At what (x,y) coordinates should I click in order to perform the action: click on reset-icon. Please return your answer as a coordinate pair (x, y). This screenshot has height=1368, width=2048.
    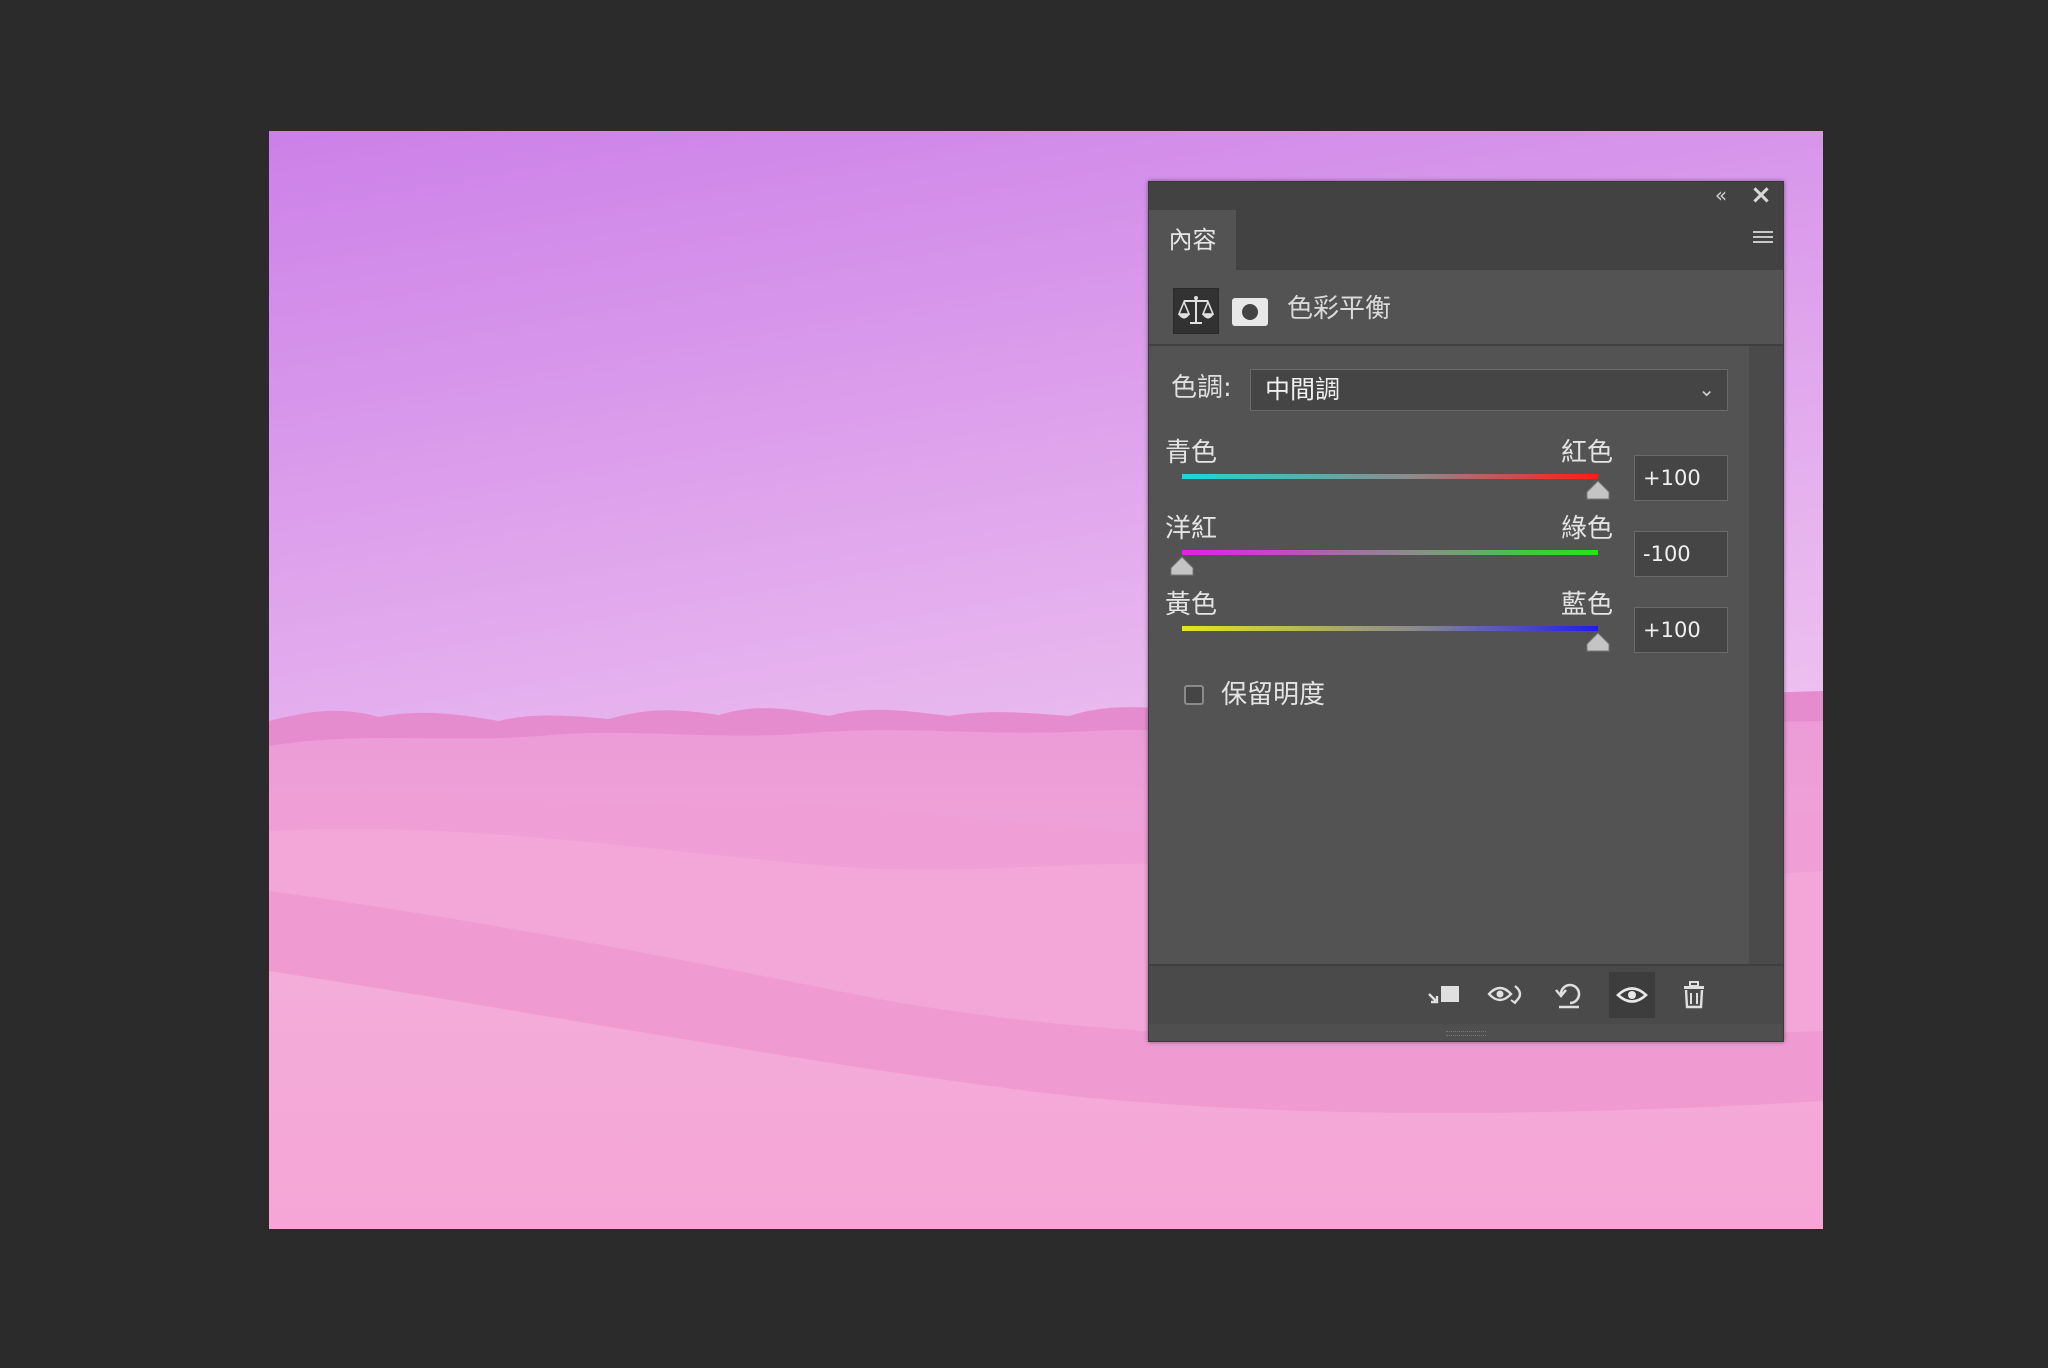
    Looking at the image, I should click on (1570, 995).